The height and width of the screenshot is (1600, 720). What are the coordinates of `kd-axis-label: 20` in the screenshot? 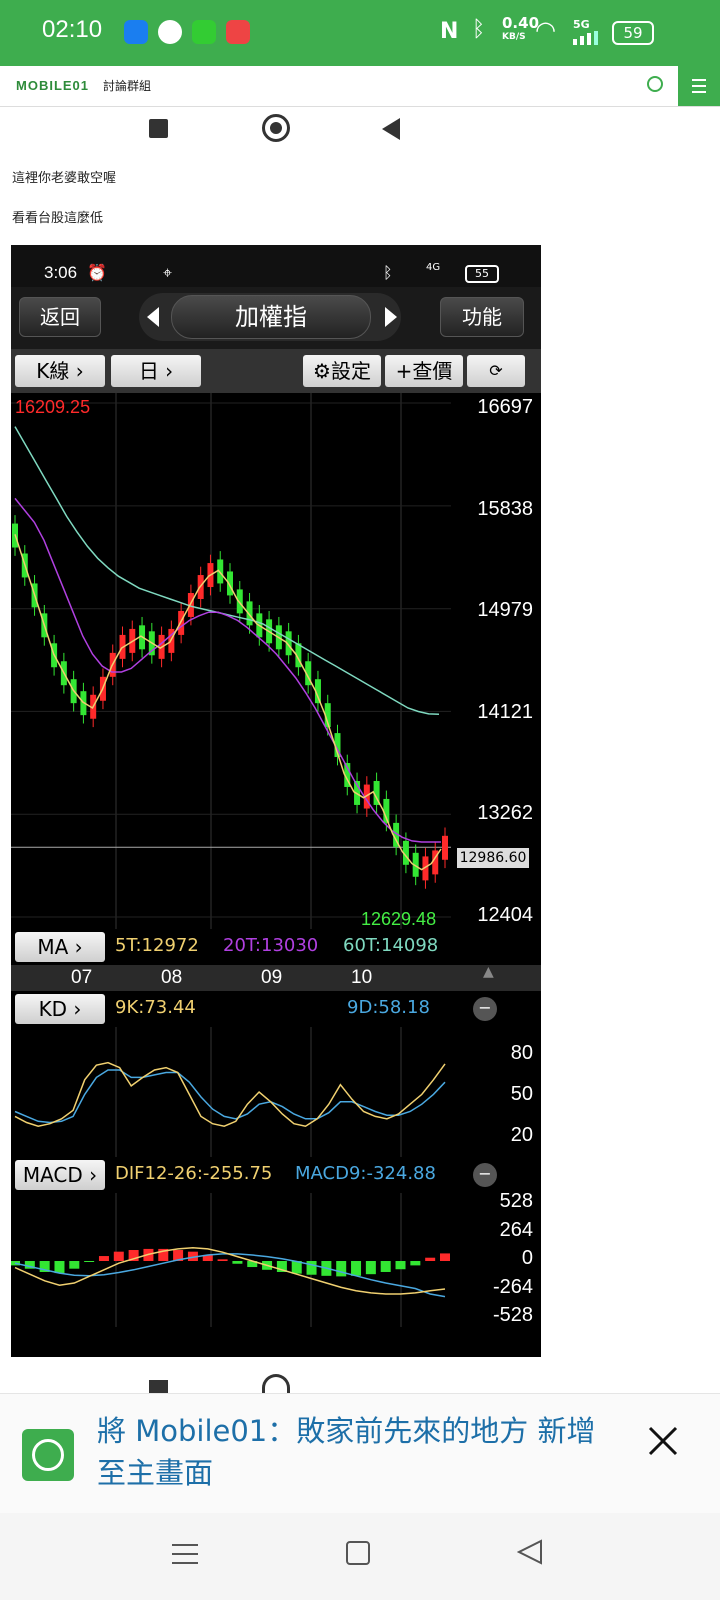 It's located at (521, 1135).